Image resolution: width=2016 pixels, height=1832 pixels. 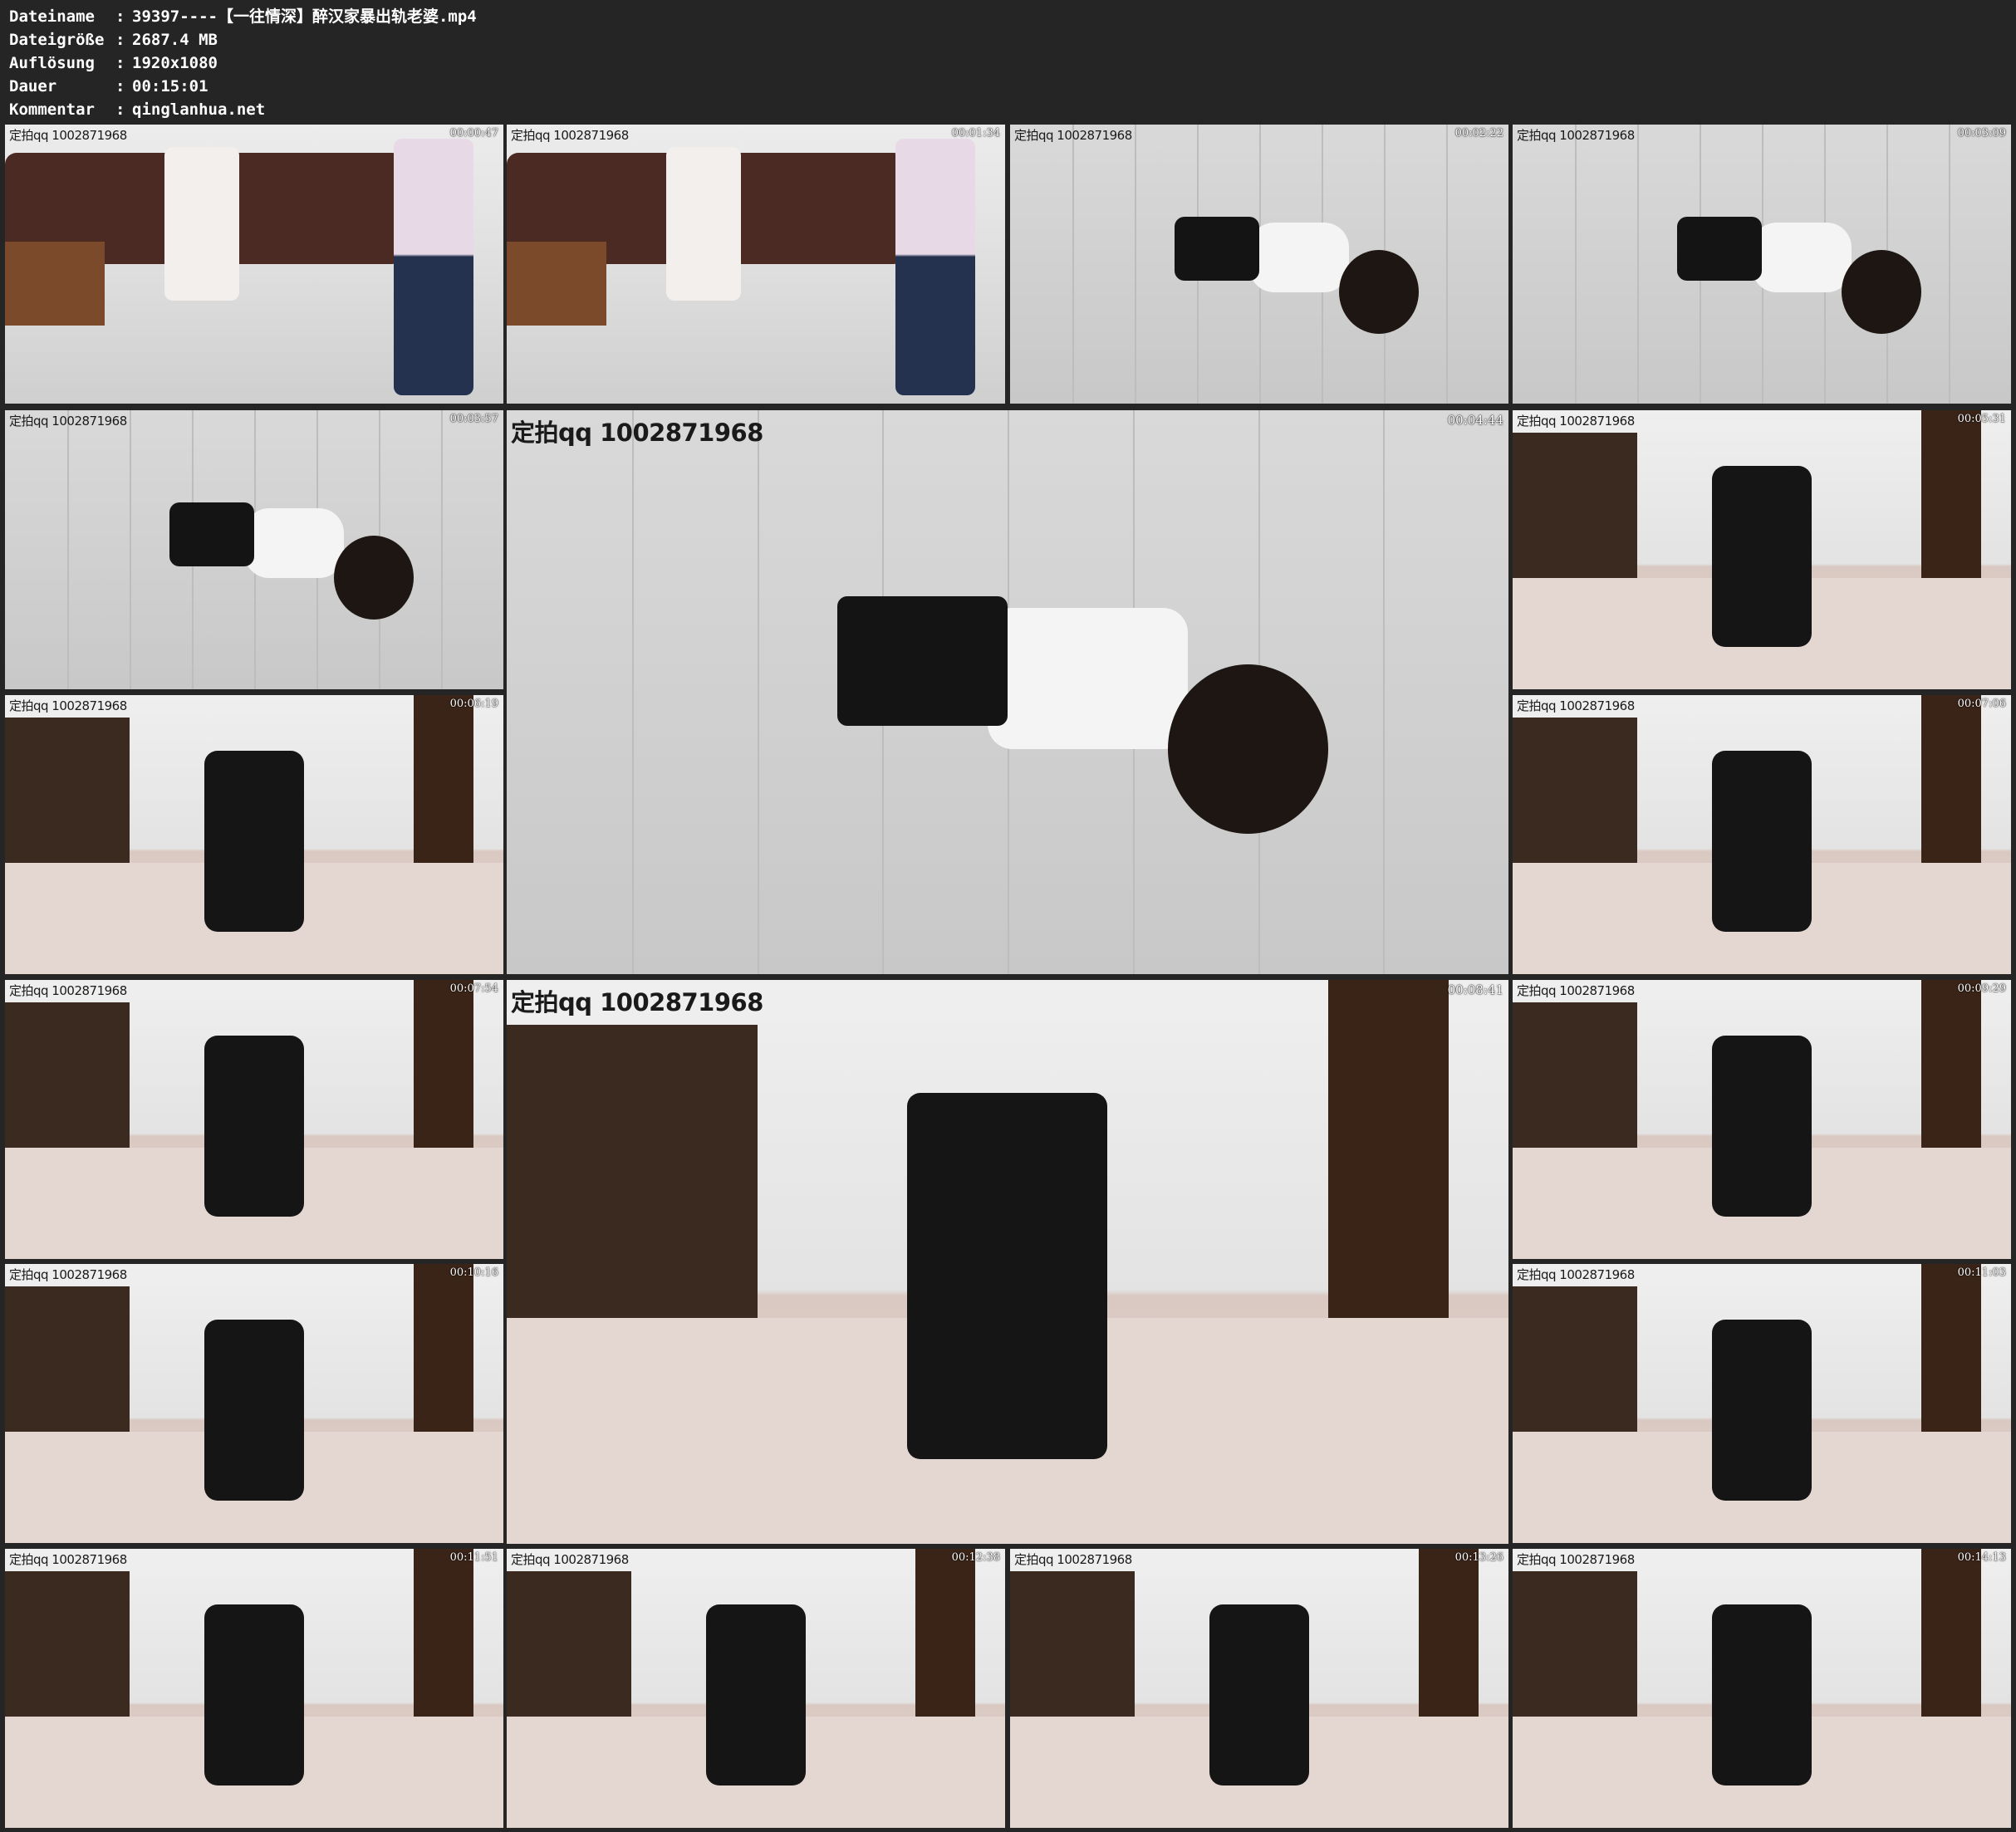 I want to click on info-row-comment: Kommentar : qinglanhua.net, so click(x=383, y=109).